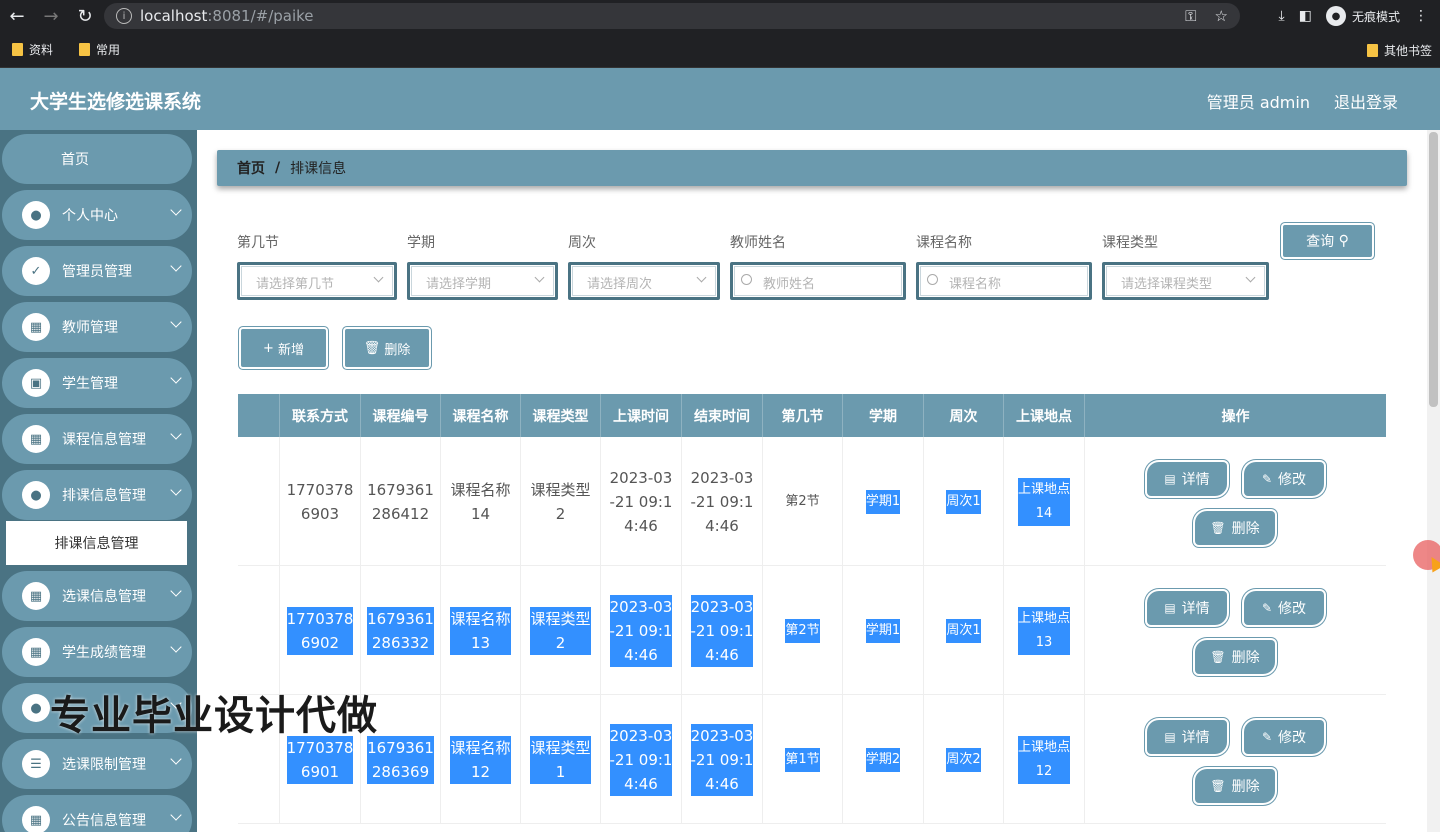  What do you see at coordinates (99, 49) in the screenshot?
I see `bookmark-folder: 常用` at bounding box center [99, 49].